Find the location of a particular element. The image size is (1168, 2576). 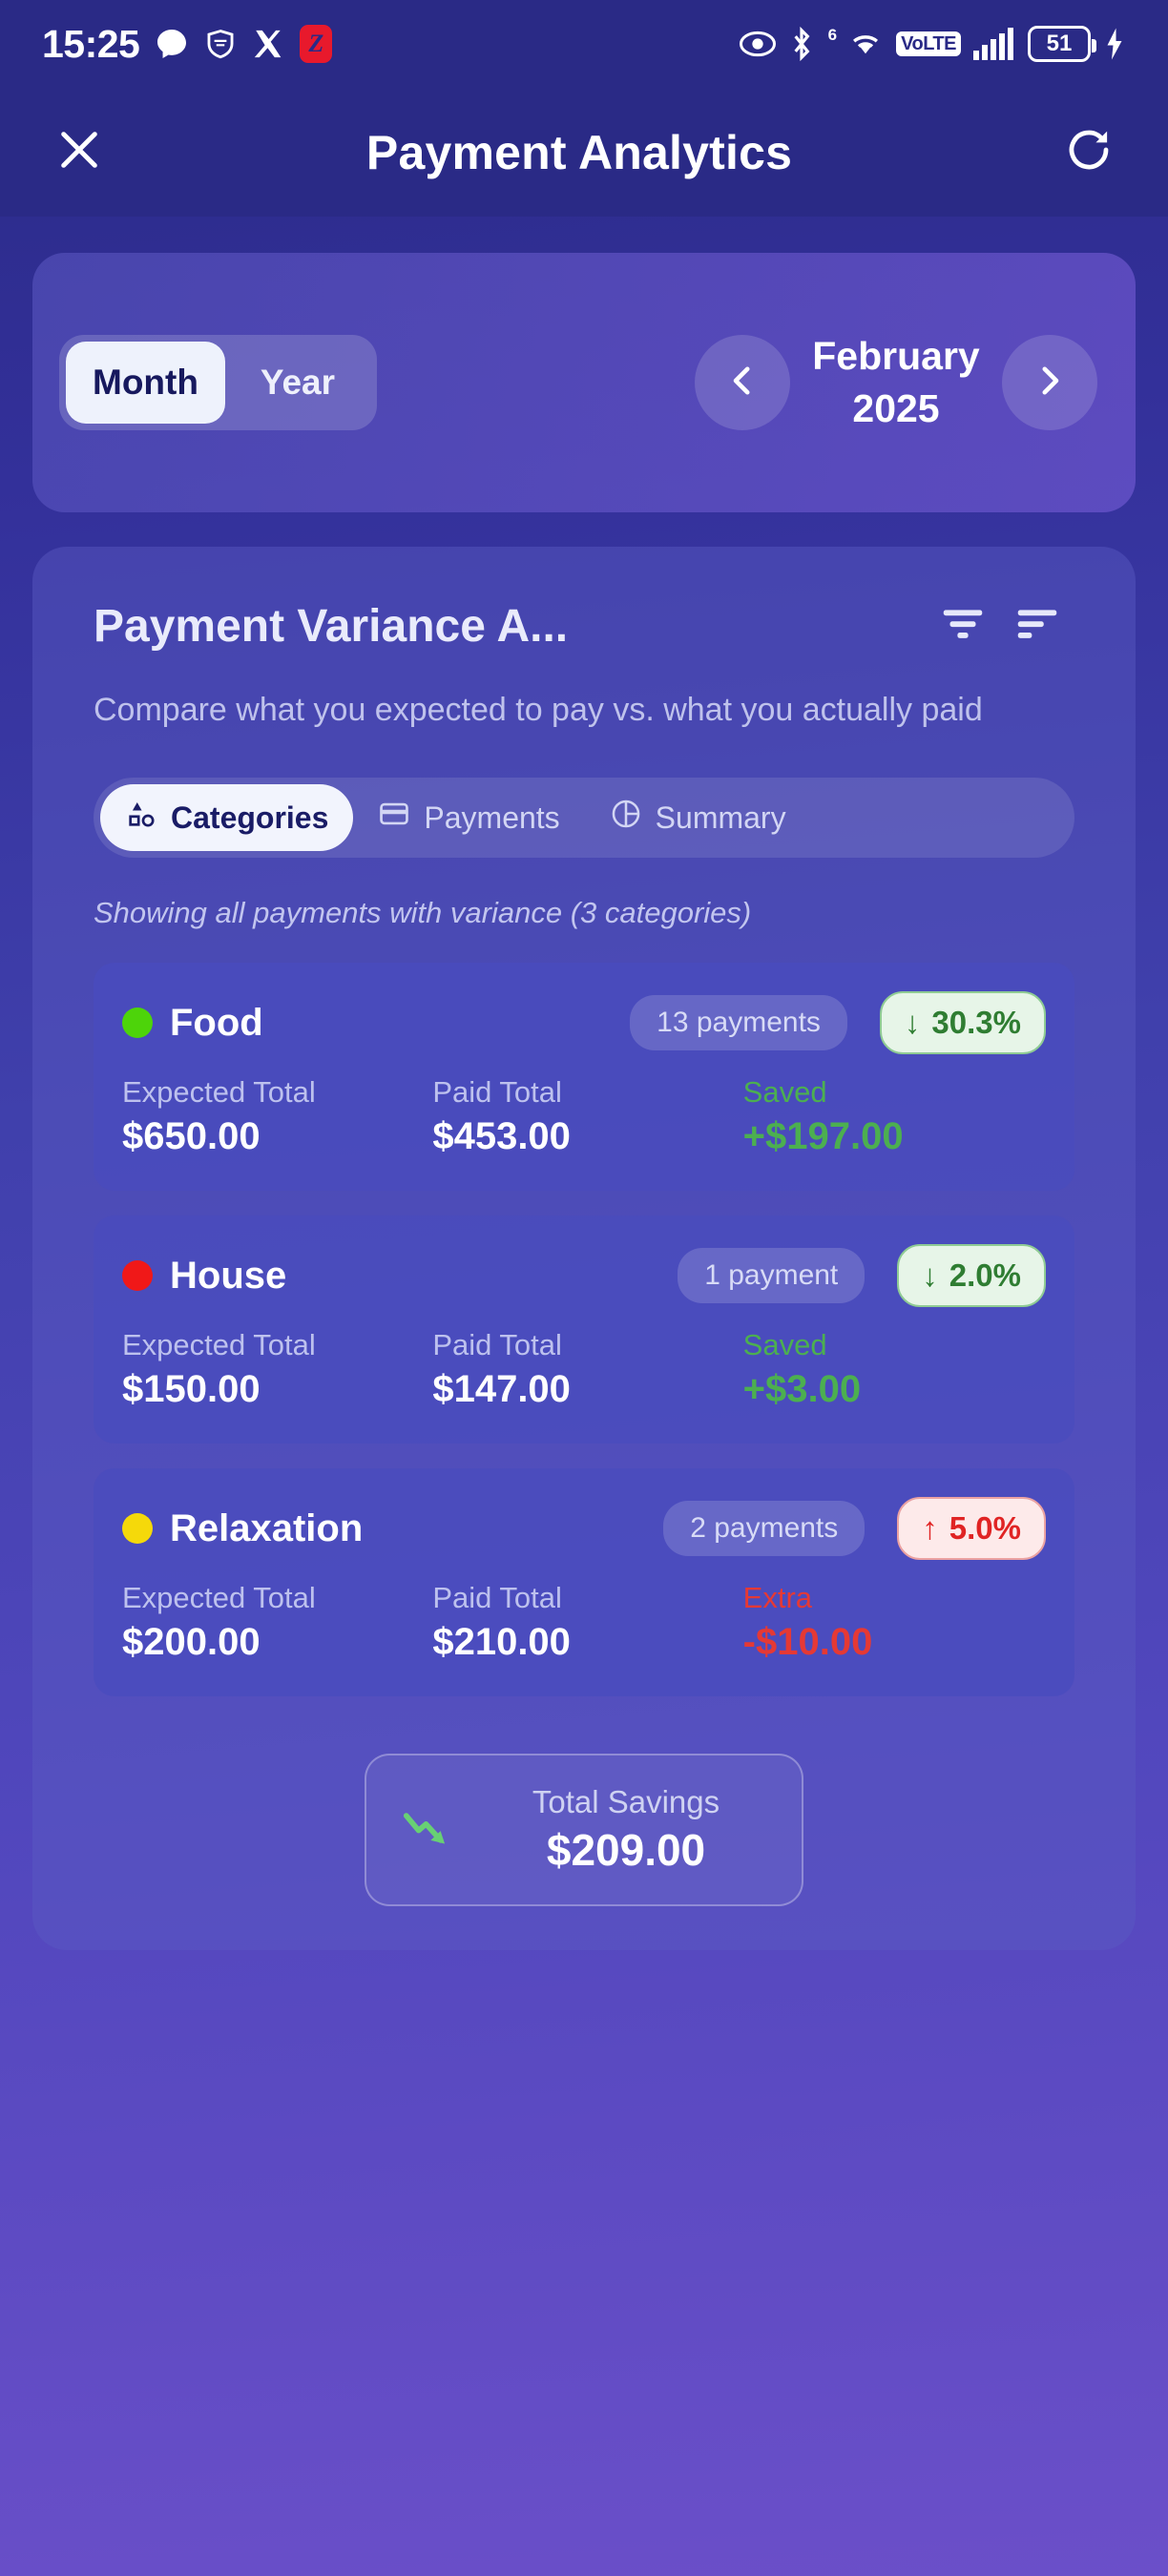

bluetooth-icon is located at coordinates (802, 44).